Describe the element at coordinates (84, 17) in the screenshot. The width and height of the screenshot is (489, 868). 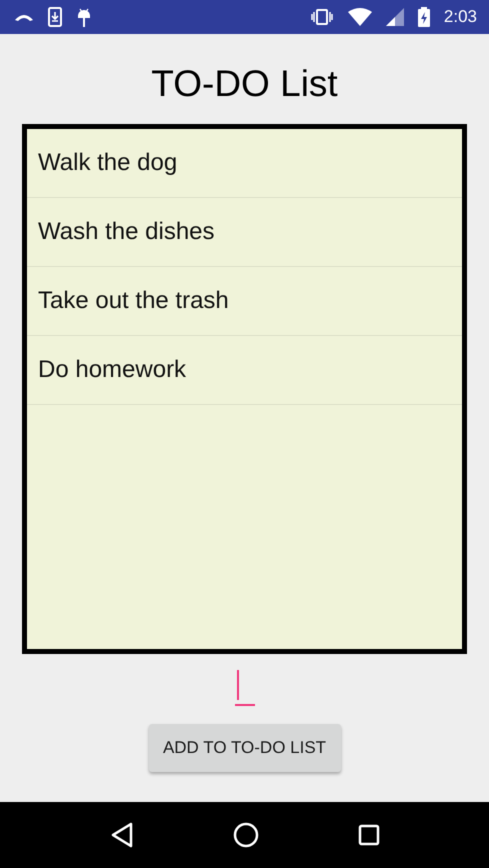
I see `android-icon` at that location.